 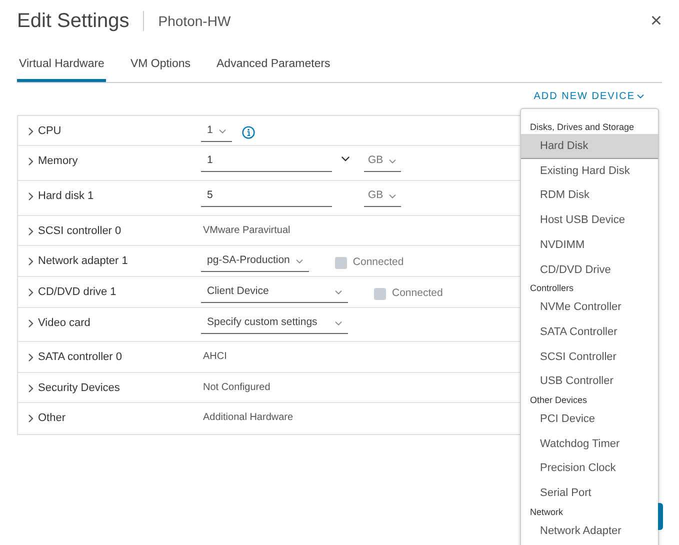 What do you see at coordinates (273, 67) in the screenshot?
I see `tab: Advanced Parameters` at bounding box center [273, 67].